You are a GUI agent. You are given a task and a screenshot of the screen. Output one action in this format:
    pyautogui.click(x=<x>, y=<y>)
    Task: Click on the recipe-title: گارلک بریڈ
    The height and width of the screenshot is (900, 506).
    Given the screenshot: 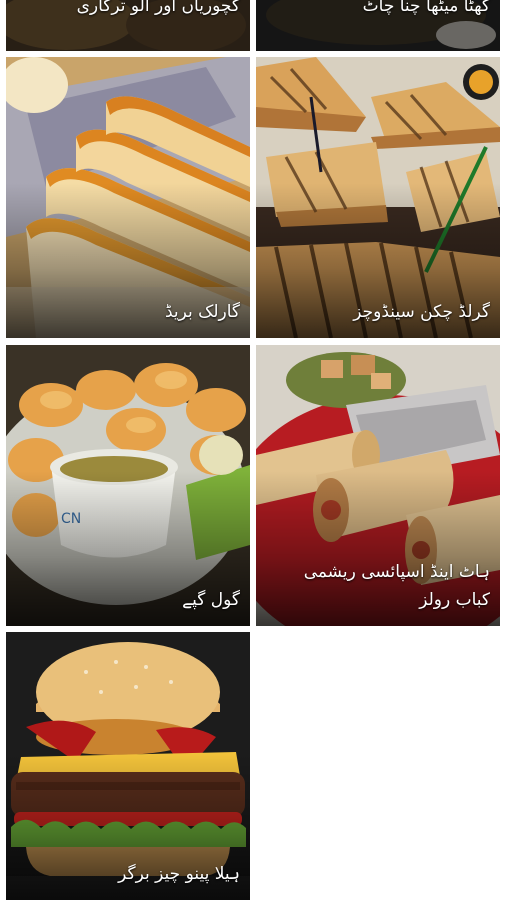 What is the action you would take?
    pyautogui.click(x=202, y=312)
    